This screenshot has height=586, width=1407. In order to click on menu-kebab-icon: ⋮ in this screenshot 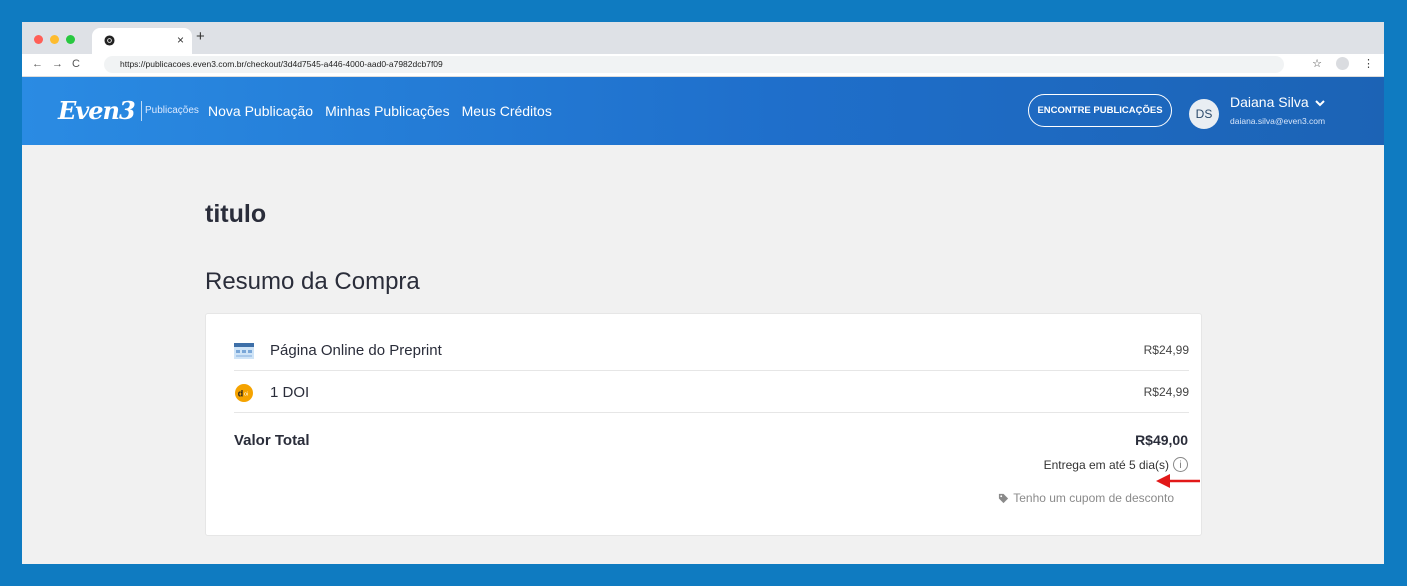, I will do `click(1368, 63)`.